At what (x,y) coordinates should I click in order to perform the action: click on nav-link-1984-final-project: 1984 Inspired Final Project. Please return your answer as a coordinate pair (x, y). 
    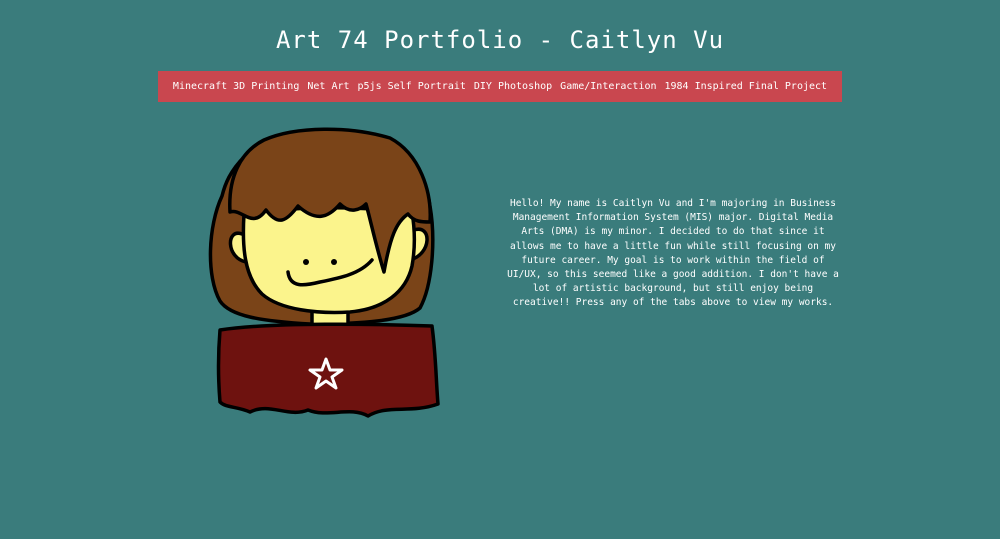
    Looking at the image, I should click on (746, 86).